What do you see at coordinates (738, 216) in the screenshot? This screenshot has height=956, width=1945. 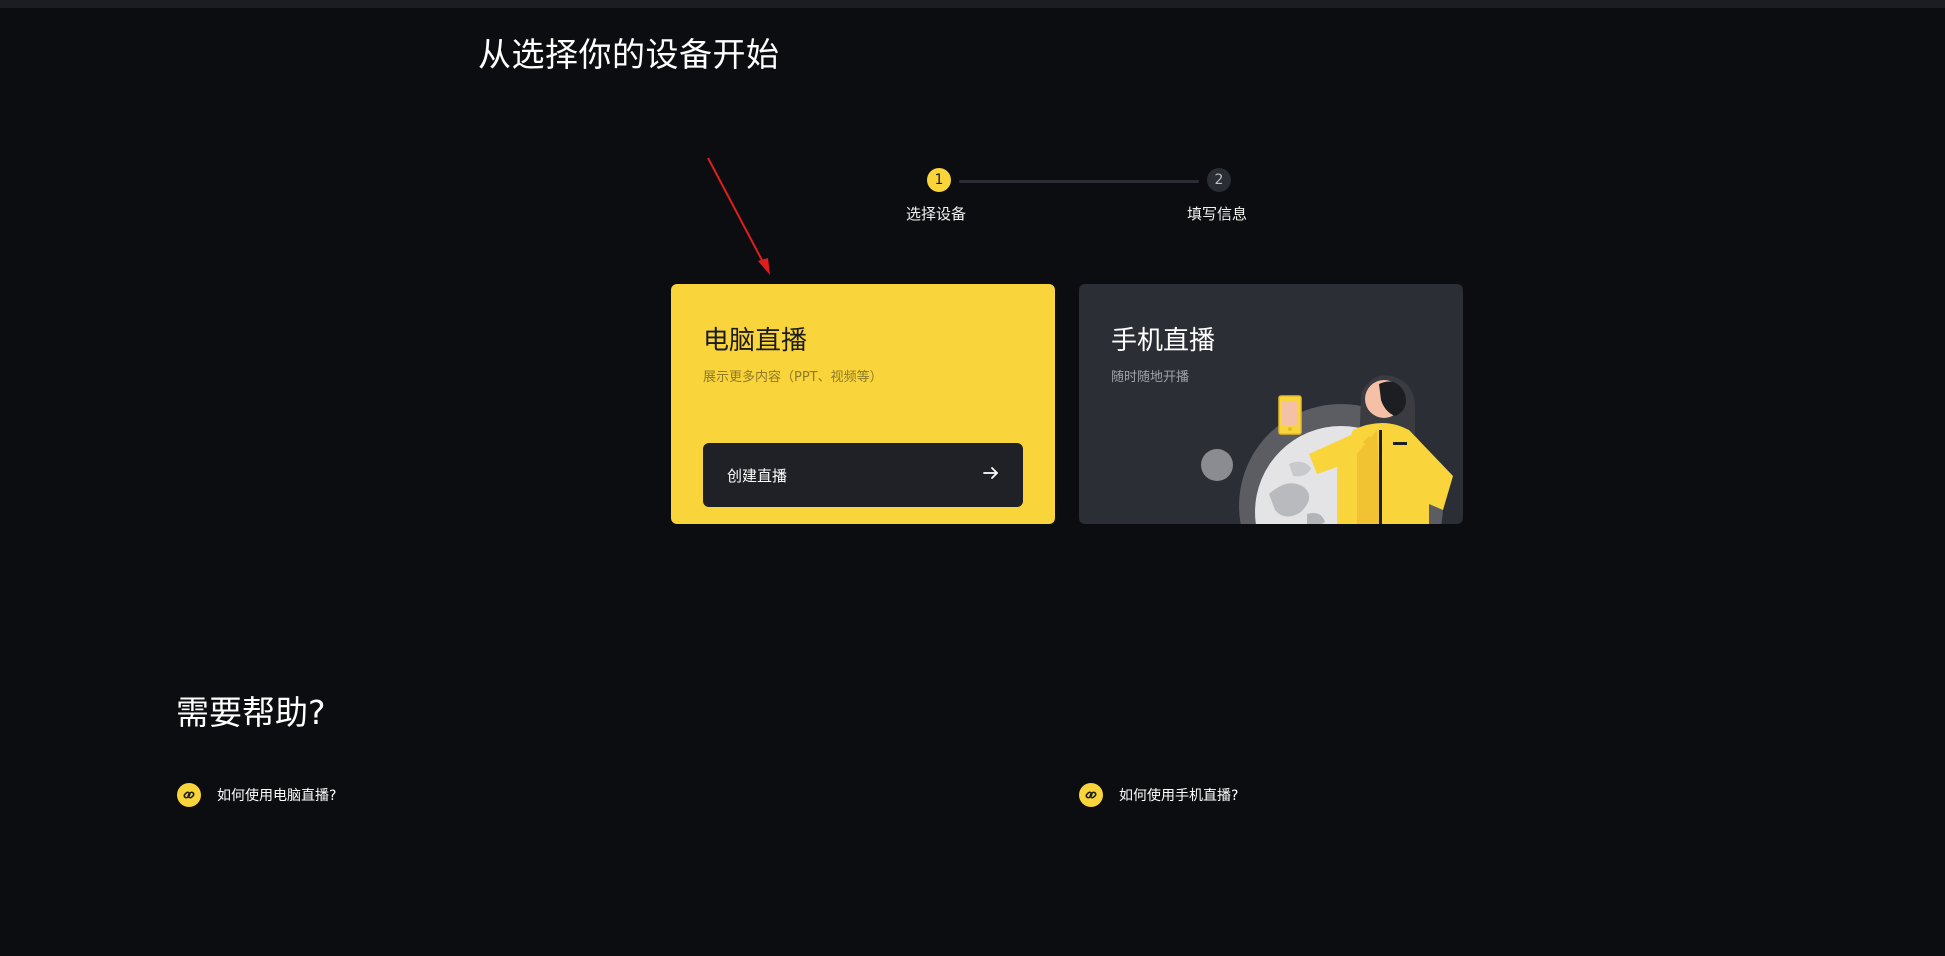 I see `annotation-arrow` at bounding box center [738, 216].